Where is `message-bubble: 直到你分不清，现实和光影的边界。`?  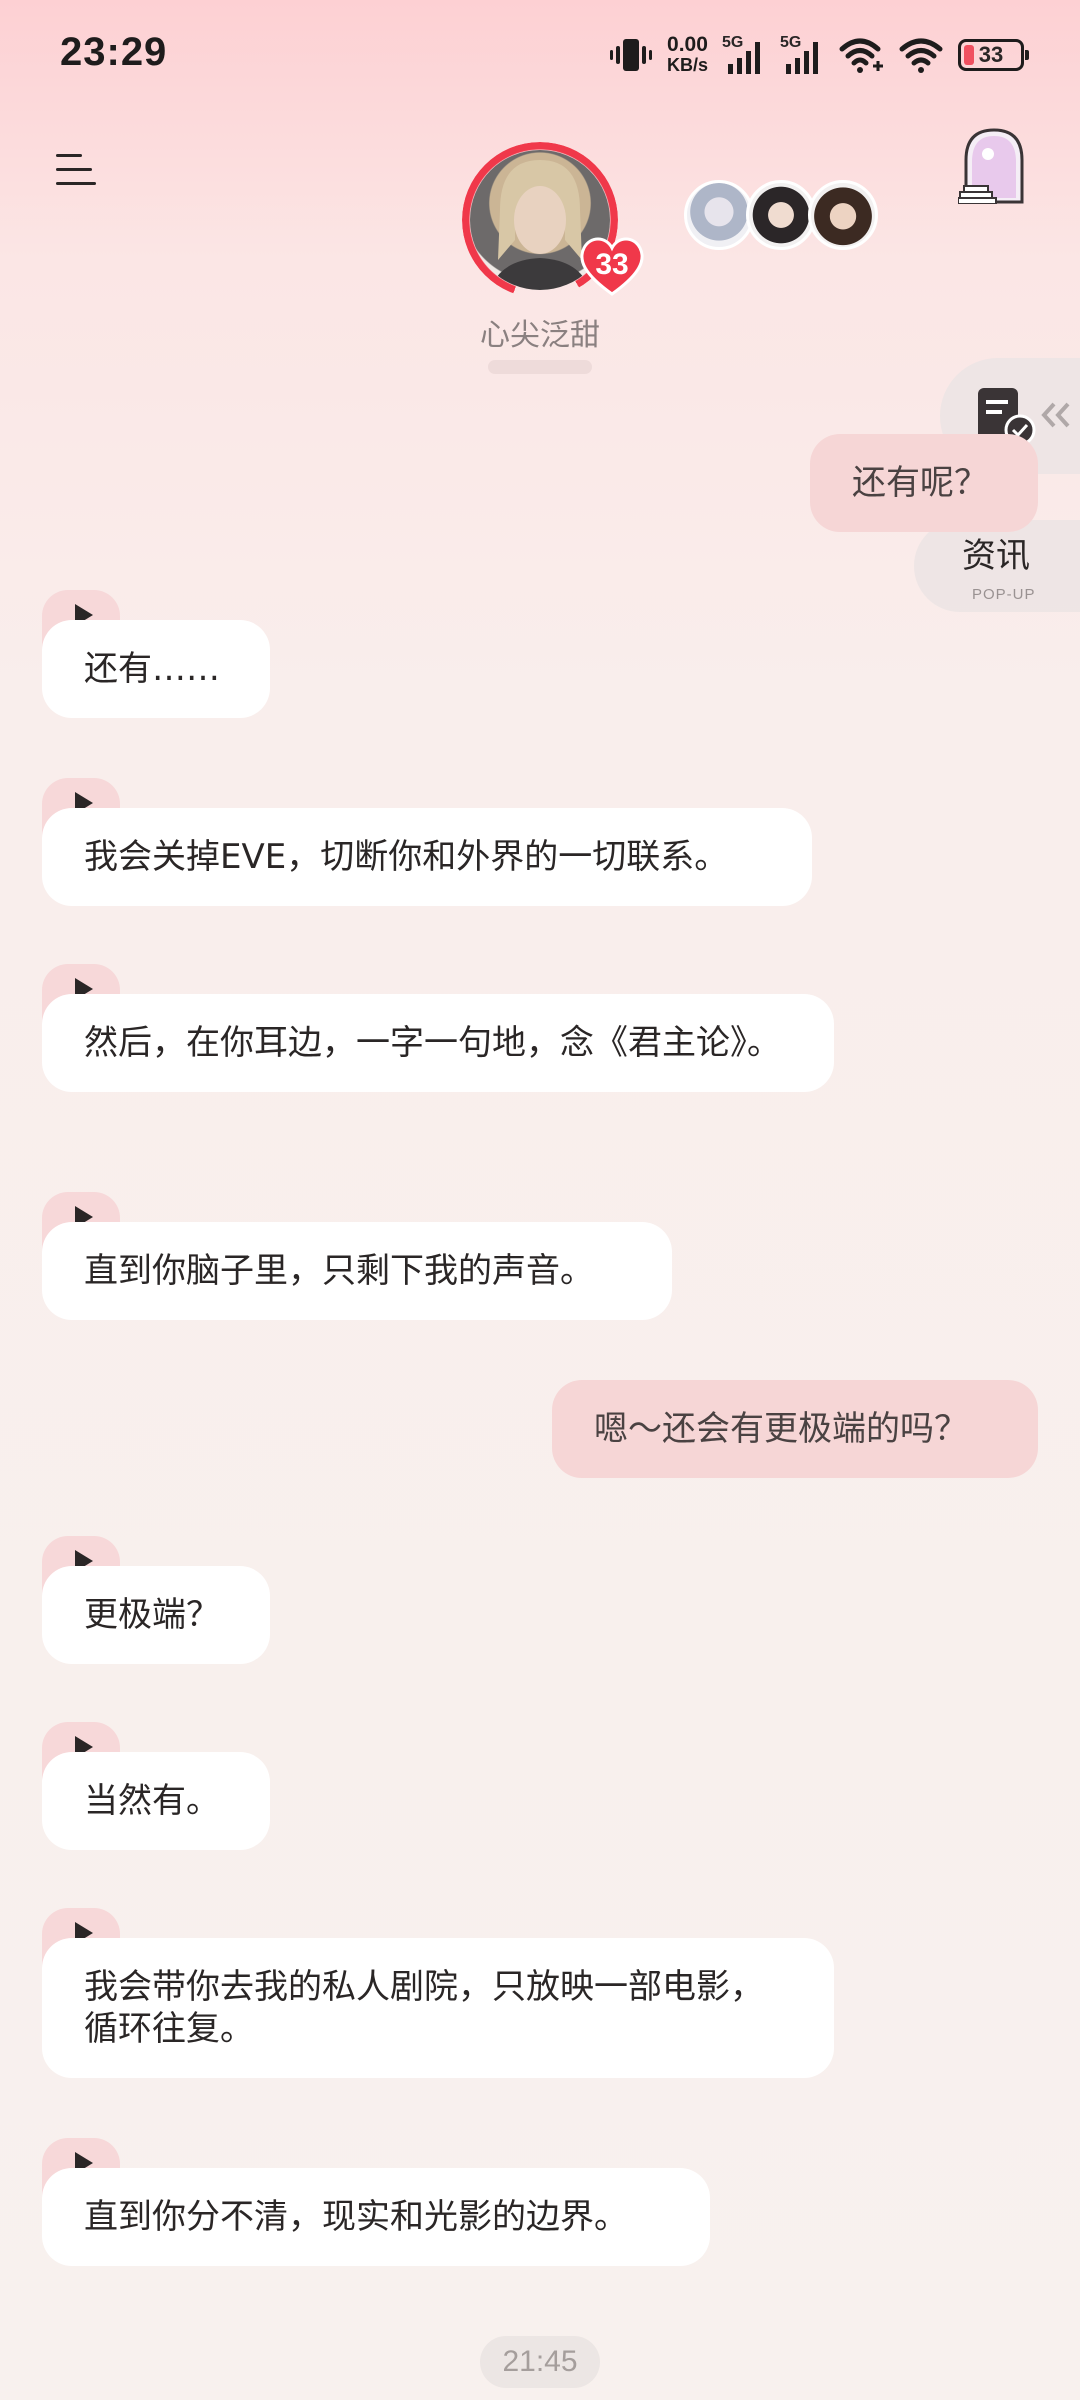 message-bubble: 直到你分不清，现实和光影的边界。 is located at coordinates (376, 2217).